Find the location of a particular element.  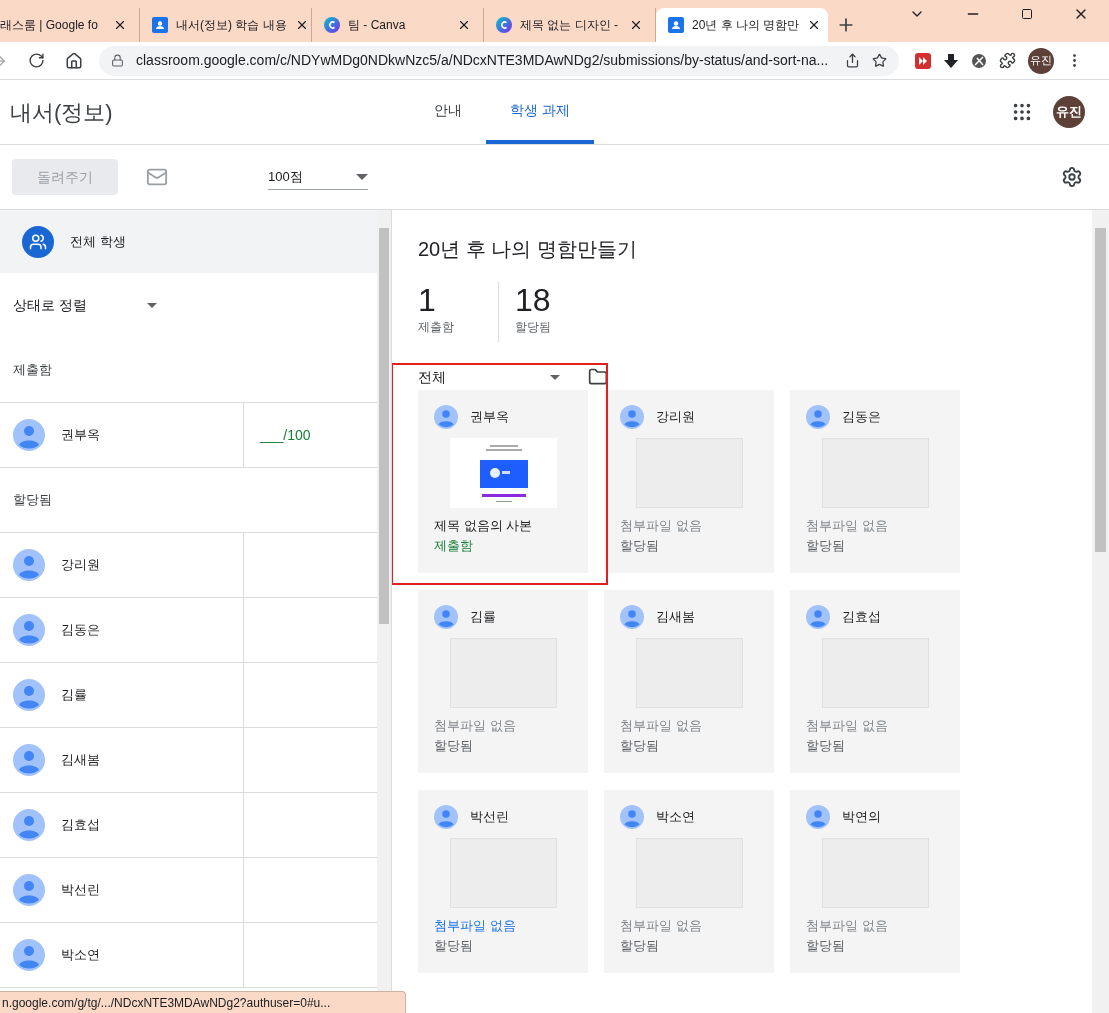

nav-tab: 안내 is located at coordinates (448, 112).